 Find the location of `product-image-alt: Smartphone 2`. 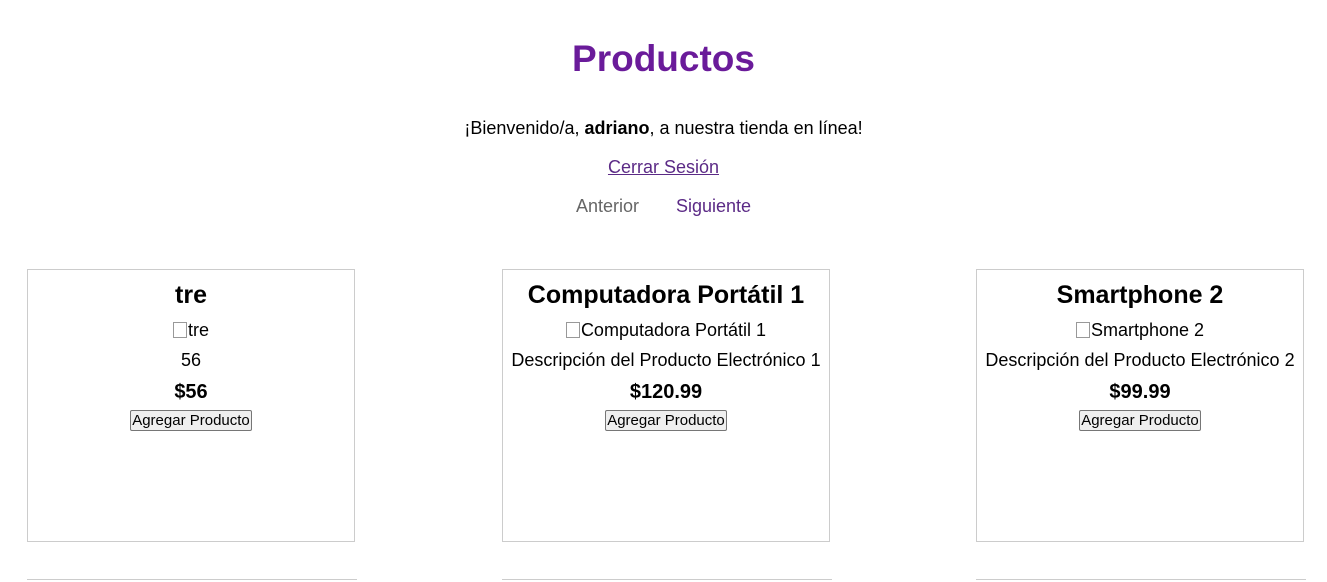

product-image-alt: Smartphone 2 is located at coordinates (1147, 330).